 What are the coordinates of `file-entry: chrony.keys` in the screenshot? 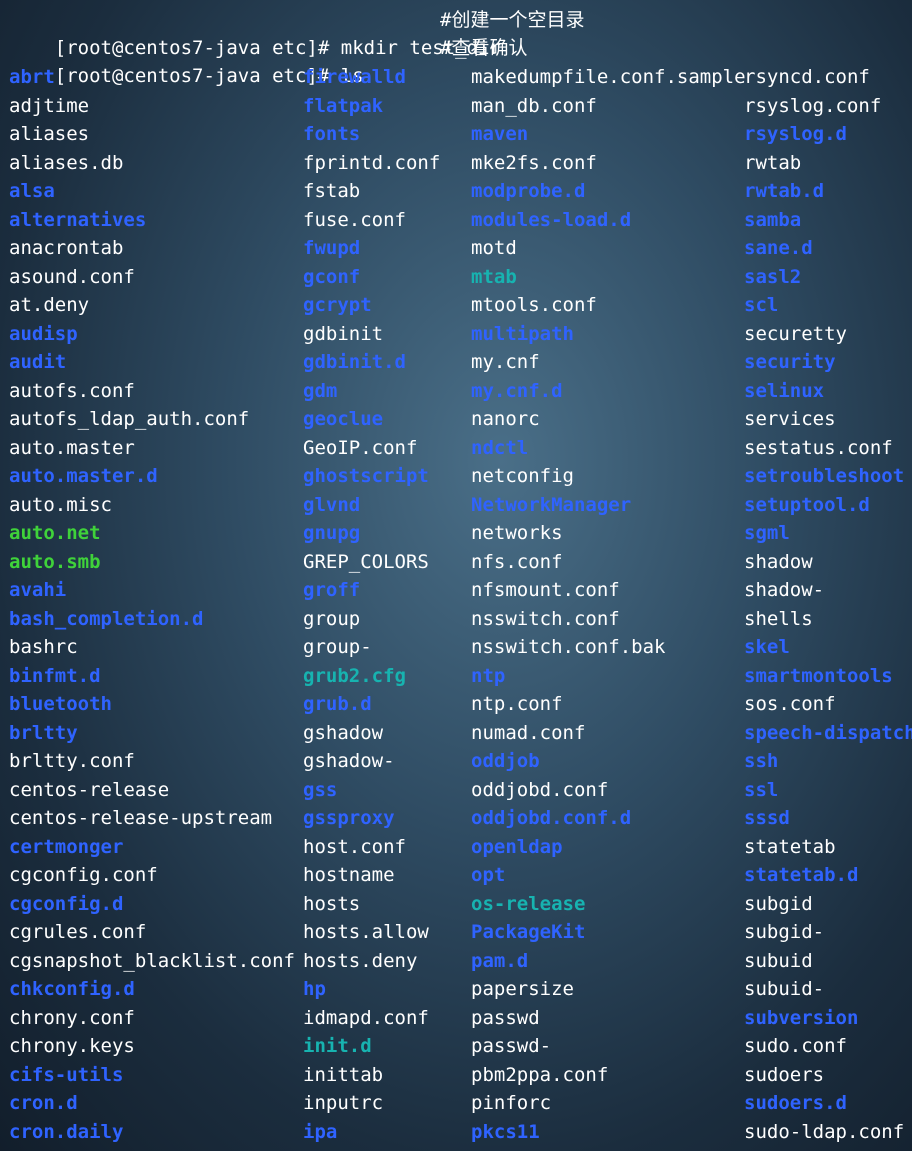 It's located at (72, 1046).